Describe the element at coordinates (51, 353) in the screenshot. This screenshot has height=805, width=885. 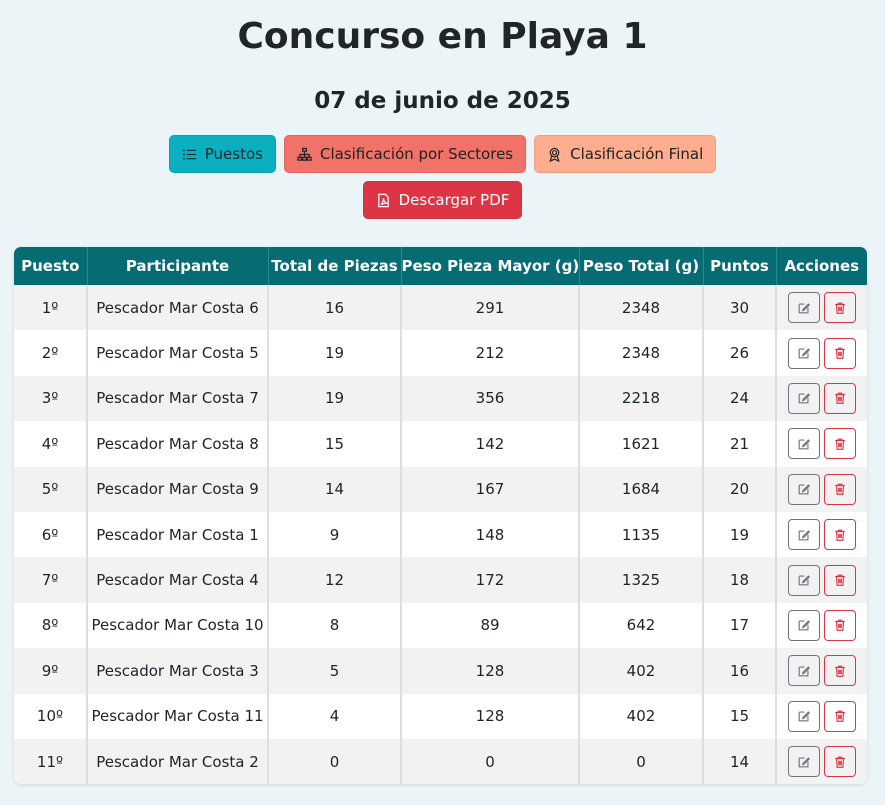
I see `cell-puesto: 2º` at that location.